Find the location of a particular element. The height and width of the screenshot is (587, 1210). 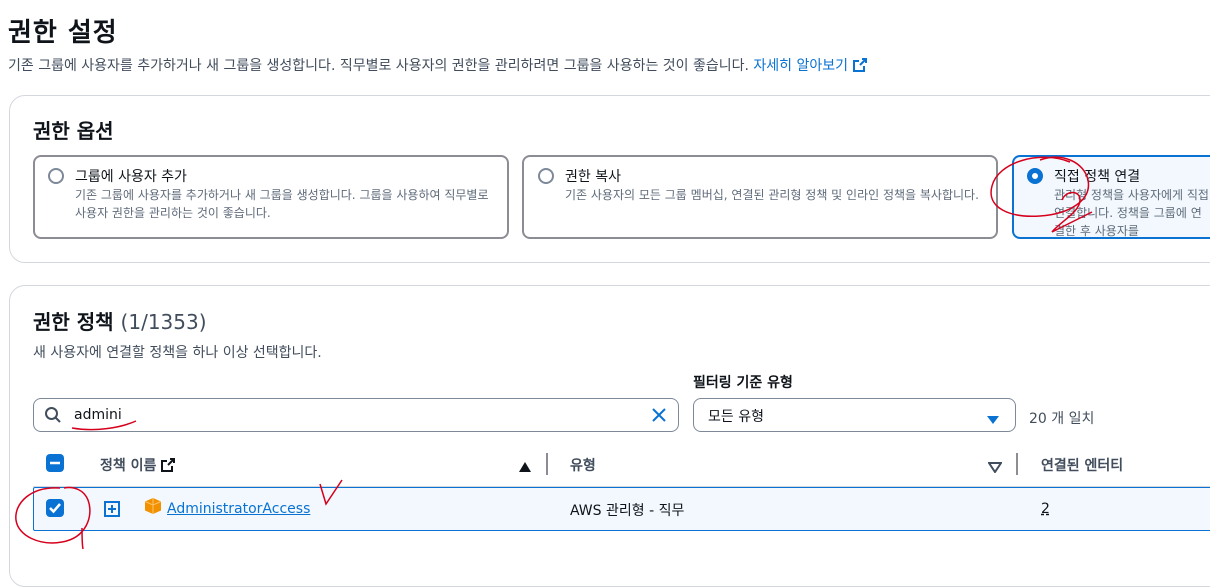

sort-icon is located at coordinates (995, 467).